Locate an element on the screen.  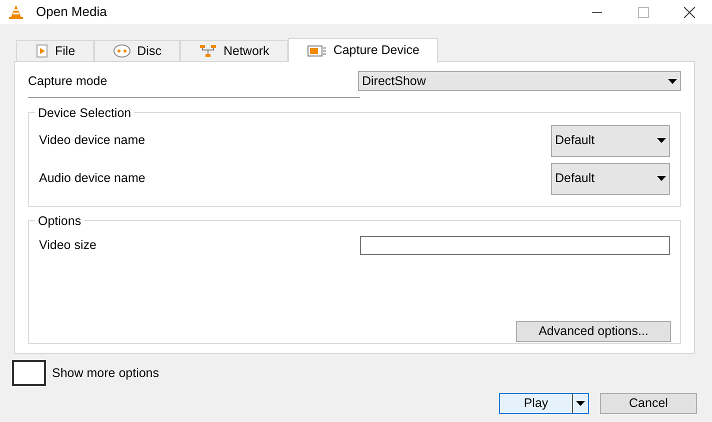
close-icon is located at coordinates (689, 12).